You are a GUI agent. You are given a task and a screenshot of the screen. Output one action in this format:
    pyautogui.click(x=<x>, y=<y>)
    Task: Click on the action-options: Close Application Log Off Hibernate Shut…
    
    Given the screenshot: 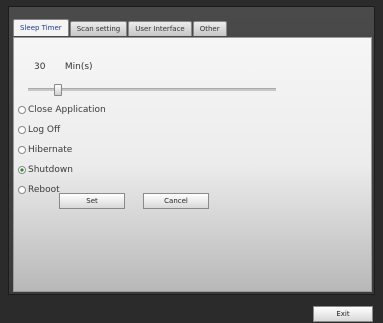 What is the action you would take?
    pyautogui.click(x=62, y=150)
    